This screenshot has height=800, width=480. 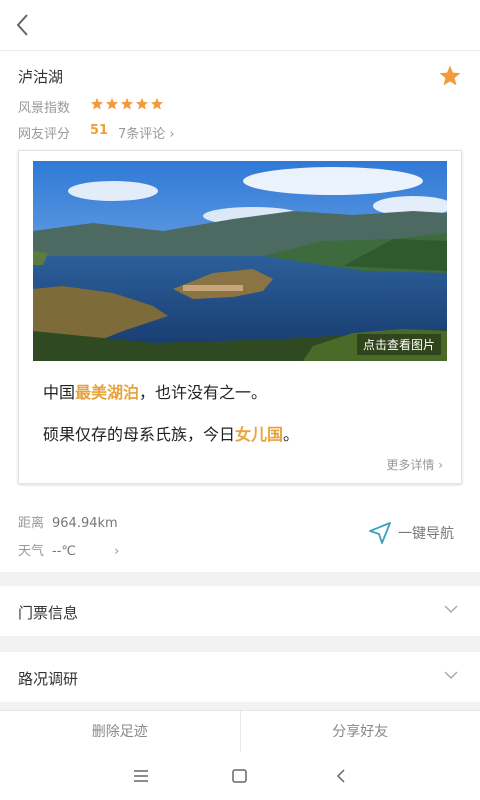 I want to click on view-photo-caption: 点击查看图片, so click(x=398, y=344).